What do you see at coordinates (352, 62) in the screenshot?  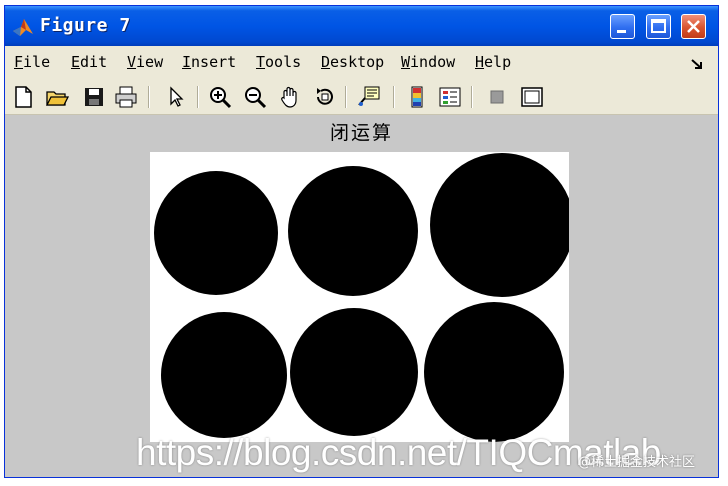 I see `menu-desktop: Desktop` at bounding box center [352, 62].